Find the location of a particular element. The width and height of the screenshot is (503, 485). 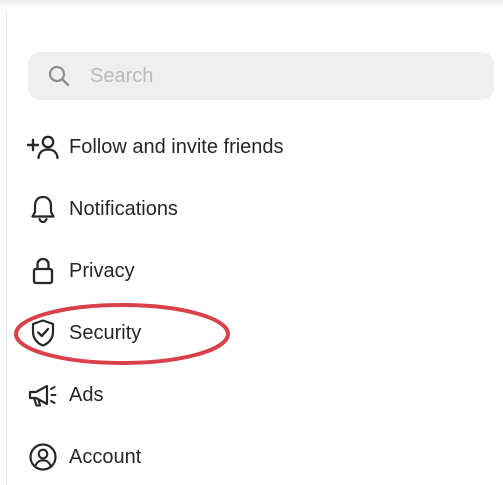

search-input: Search is located at coordinates (261, 76).